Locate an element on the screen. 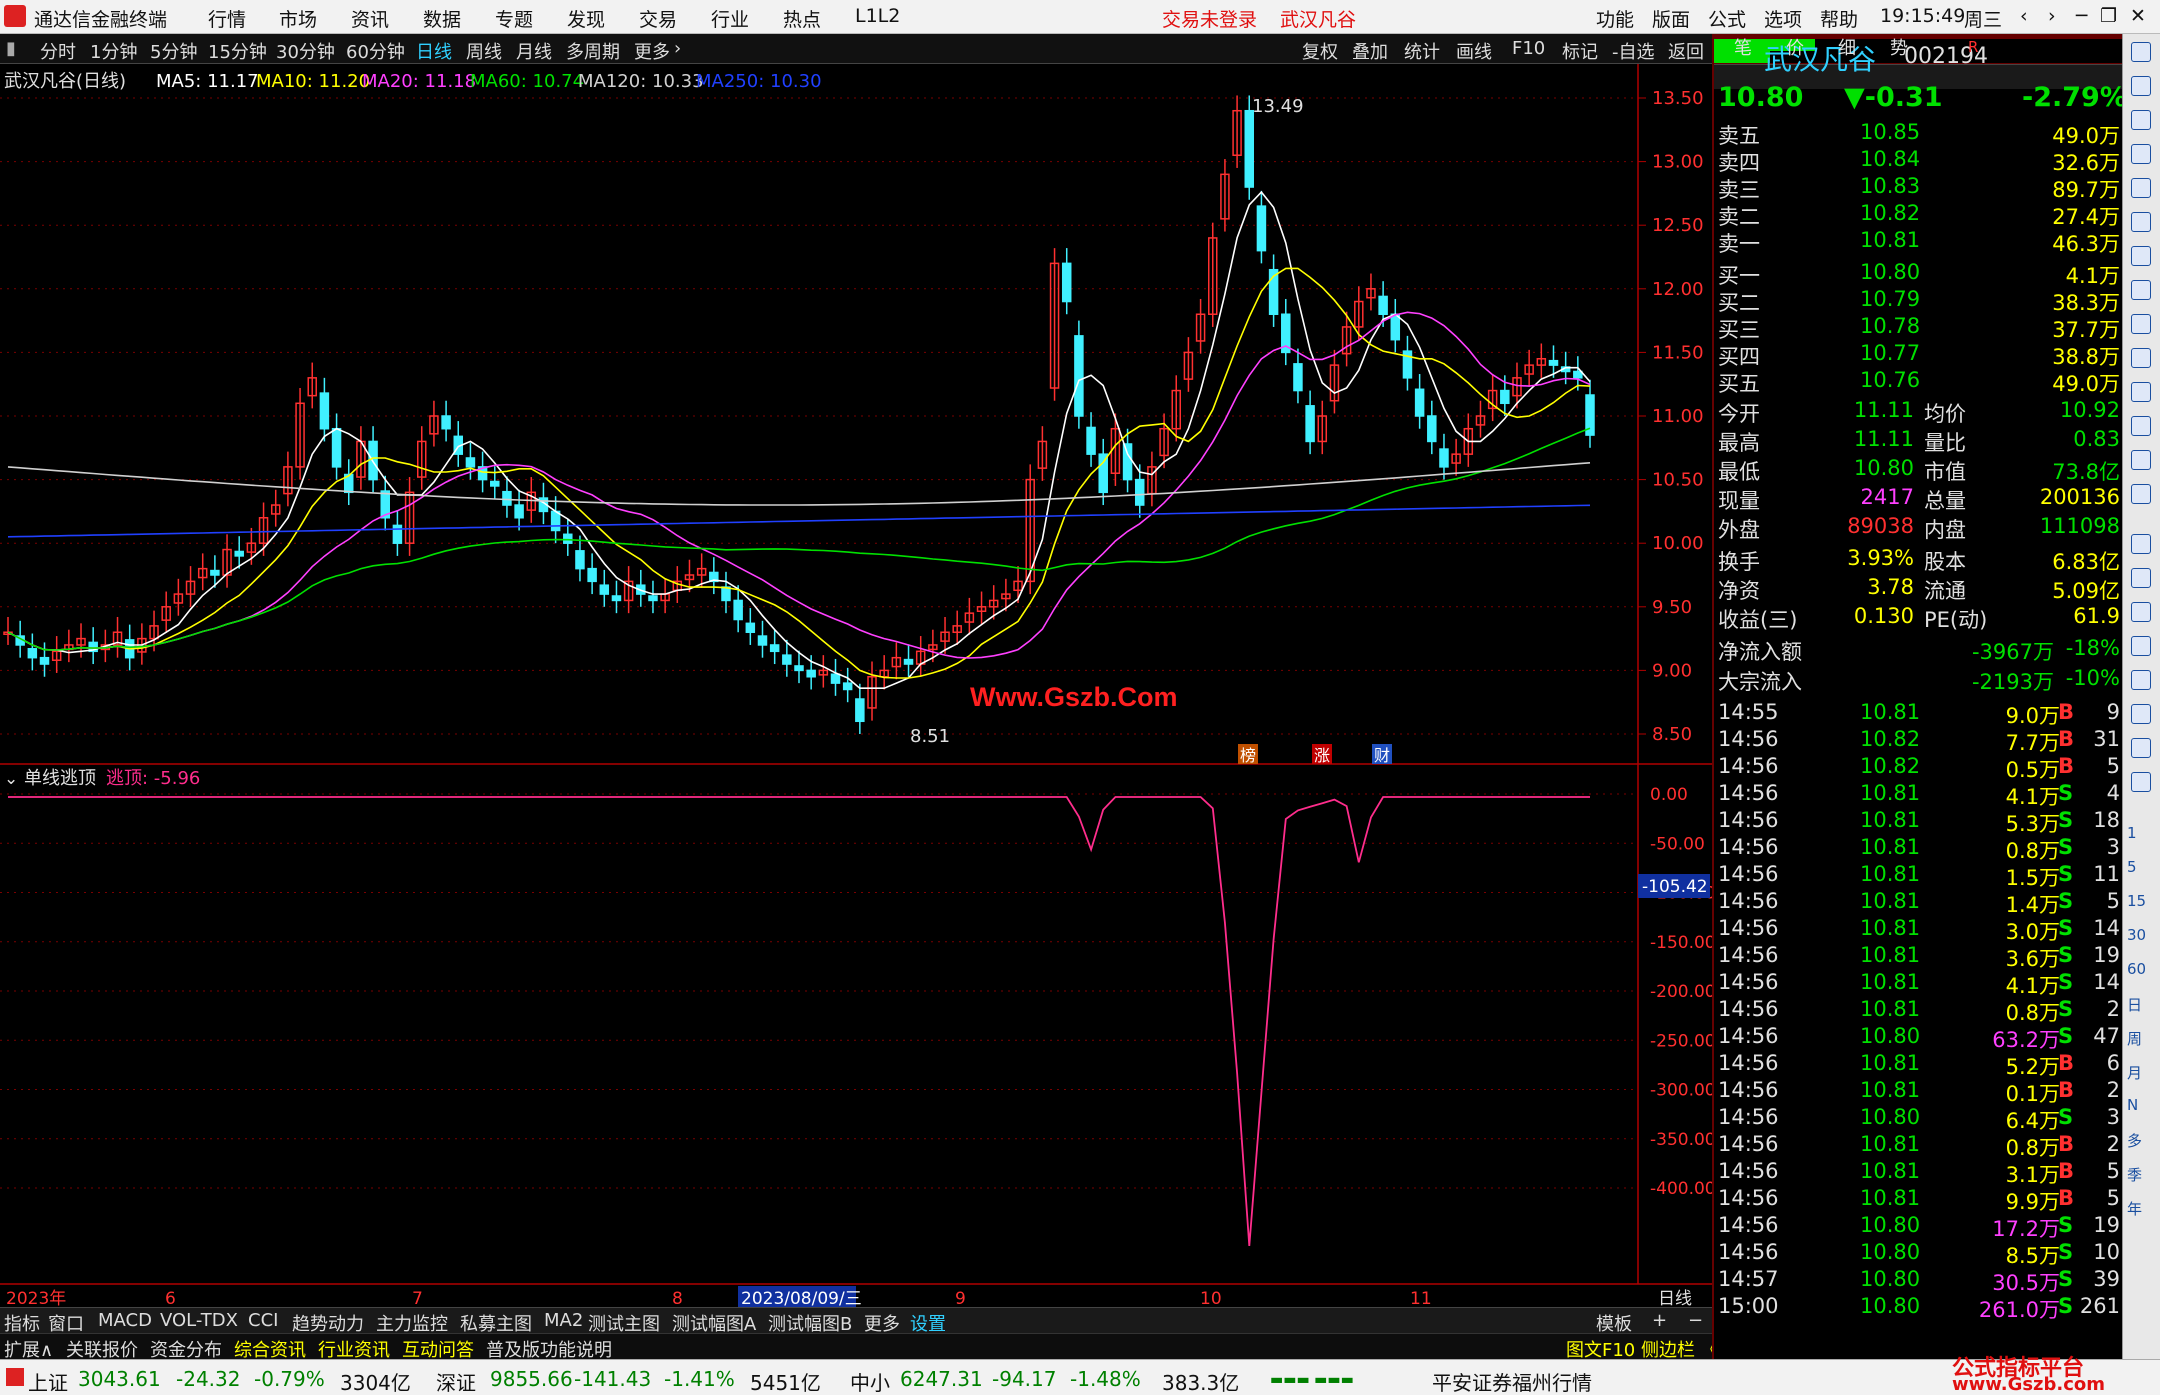  sidebar-period-5: 5 is located at coordinates (2132, 867).